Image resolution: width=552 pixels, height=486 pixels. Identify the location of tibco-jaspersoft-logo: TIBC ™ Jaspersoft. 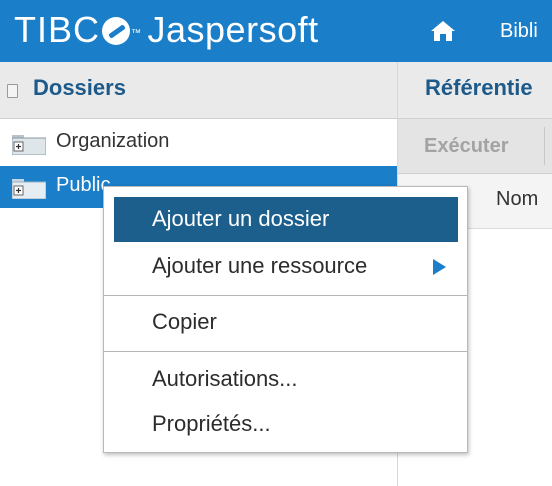
(166, 30).